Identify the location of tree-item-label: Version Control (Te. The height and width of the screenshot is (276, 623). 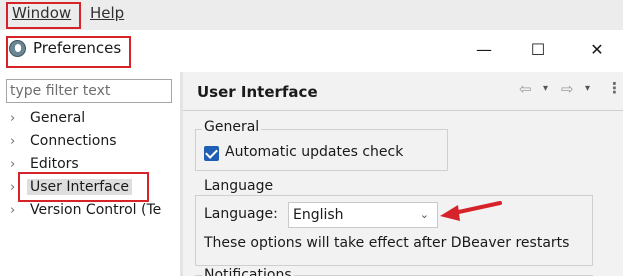
(96, 210).